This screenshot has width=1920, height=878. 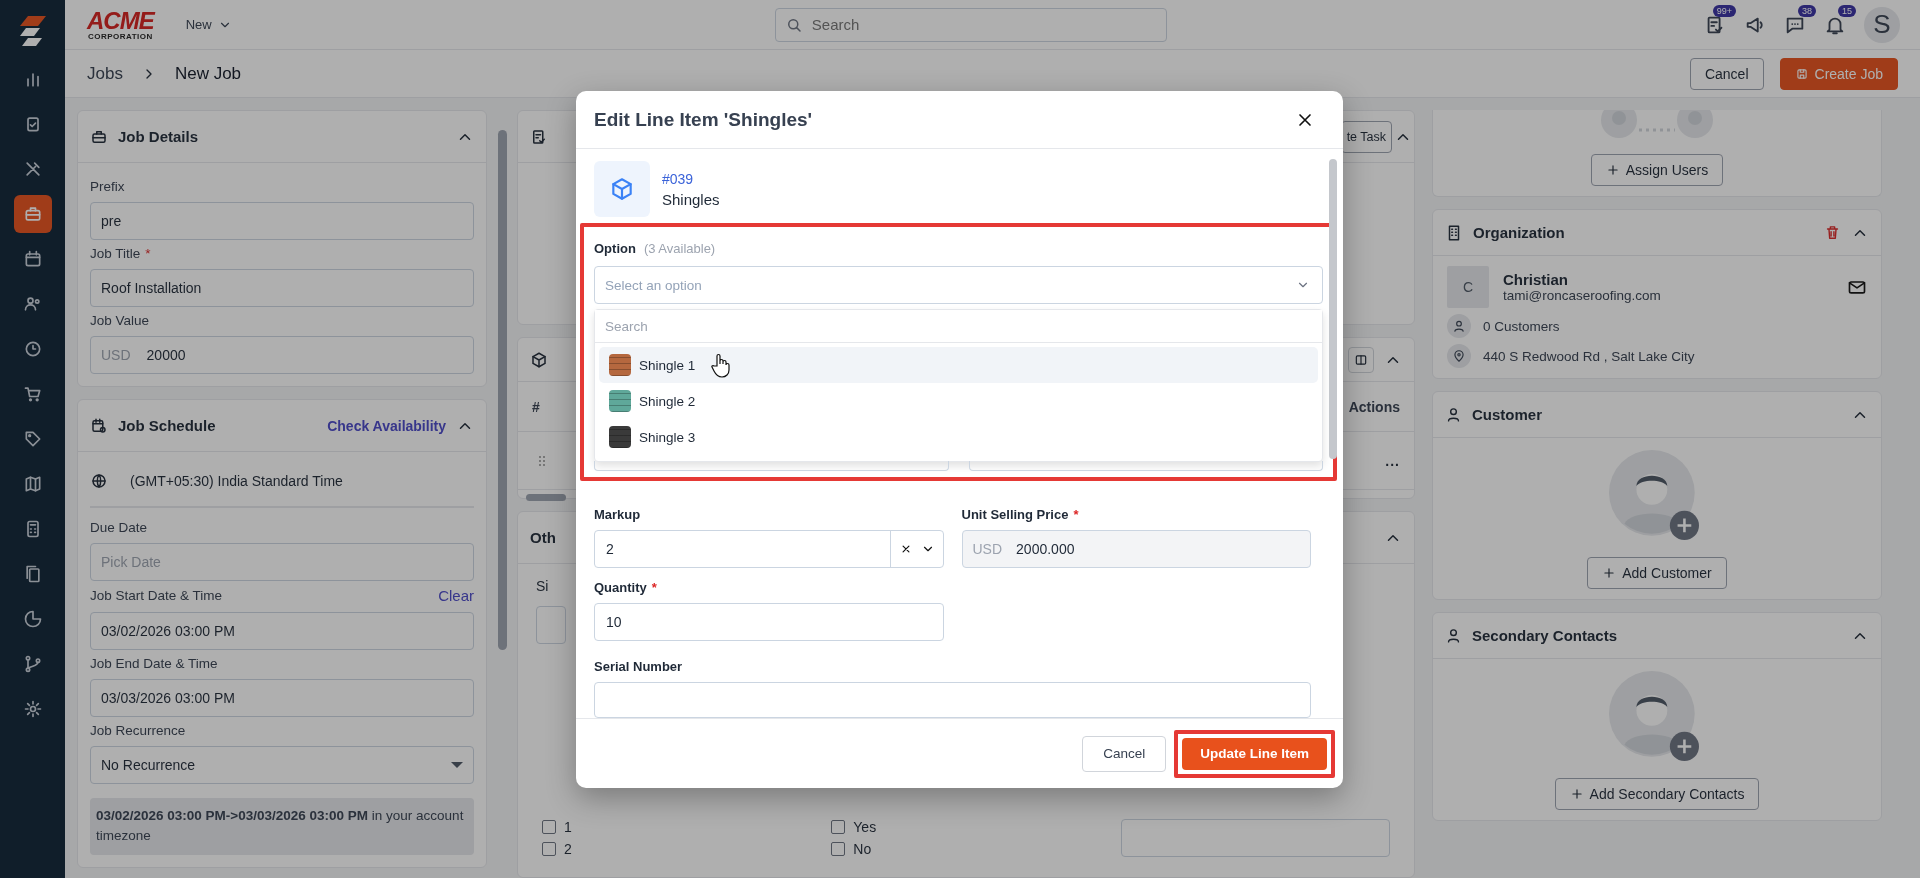 What do you see at coordinates (536, 406) in the screenshot?
I see `column-header: #` at bounding box center [536, 406].